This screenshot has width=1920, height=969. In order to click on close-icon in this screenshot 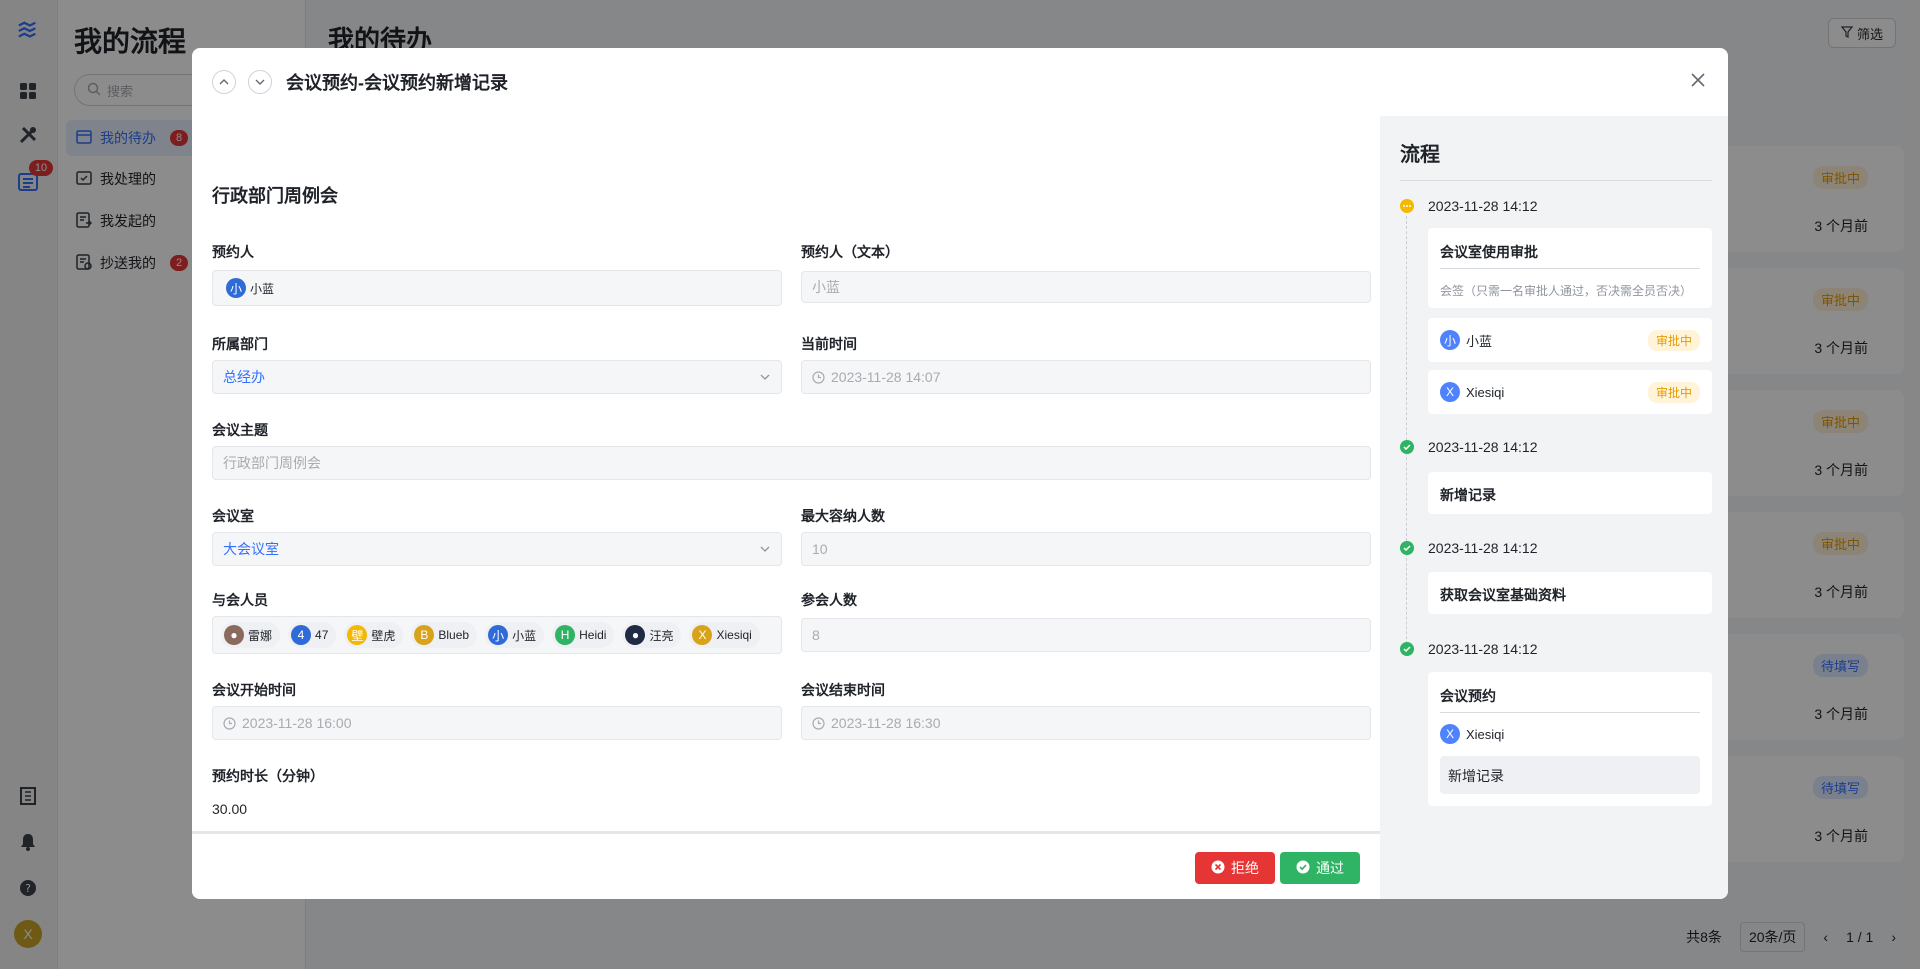, I will do `click(1698, 80)`.